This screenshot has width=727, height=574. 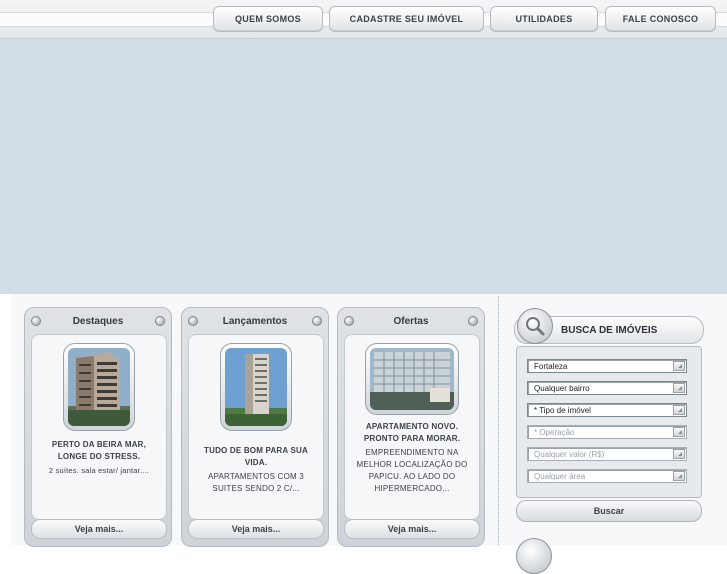 What do you see at coordinates (498, 420) in the screenshot?
I see `column-divider` at bounding box center [498, 420].